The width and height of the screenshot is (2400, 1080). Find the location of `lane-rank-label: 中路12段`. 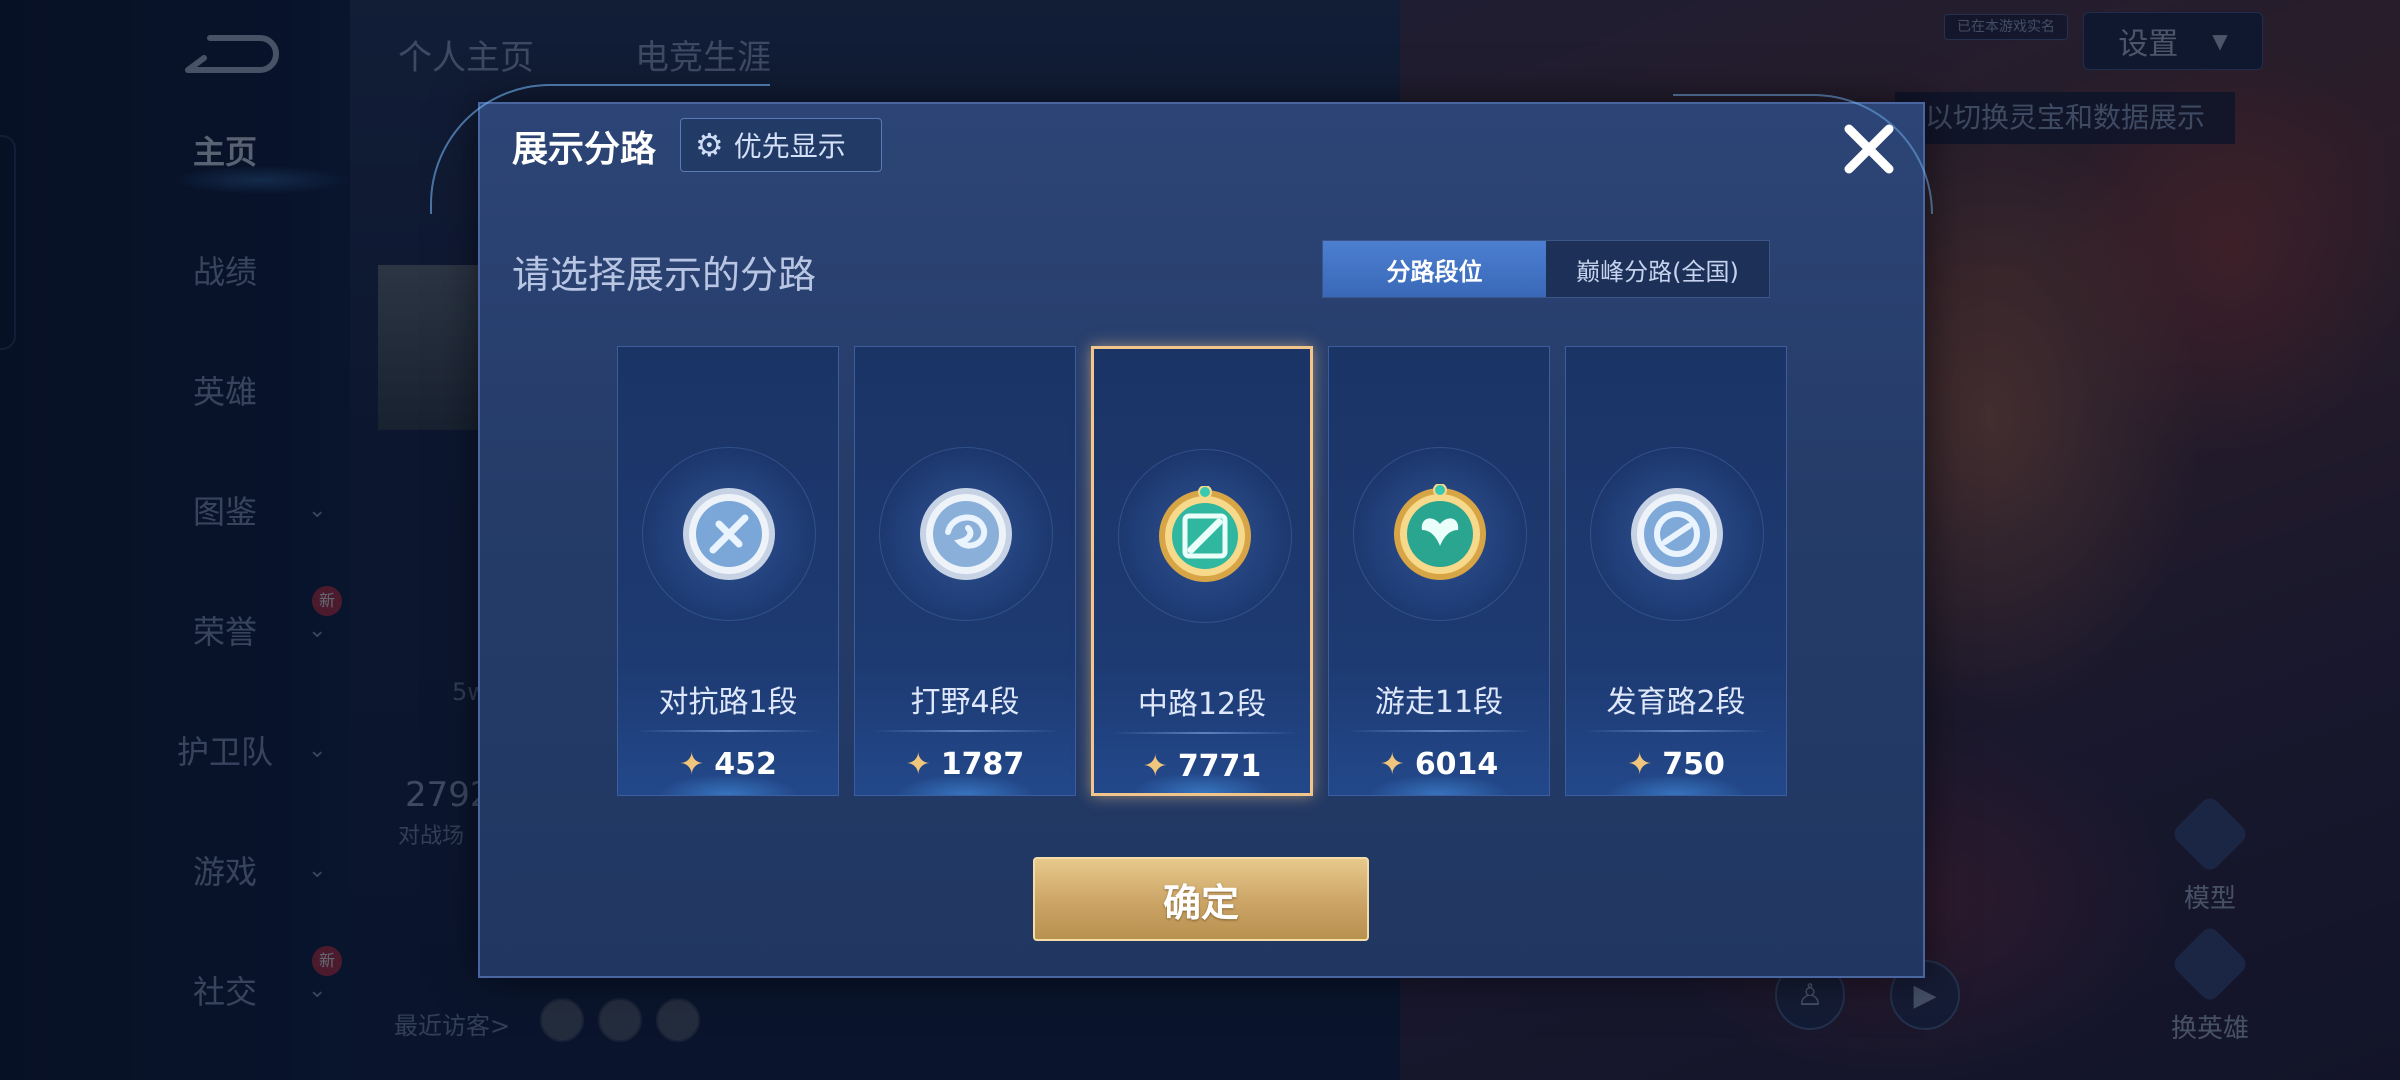

lane-rank-label: 中路12段 is located at coordinates (1202, 704).